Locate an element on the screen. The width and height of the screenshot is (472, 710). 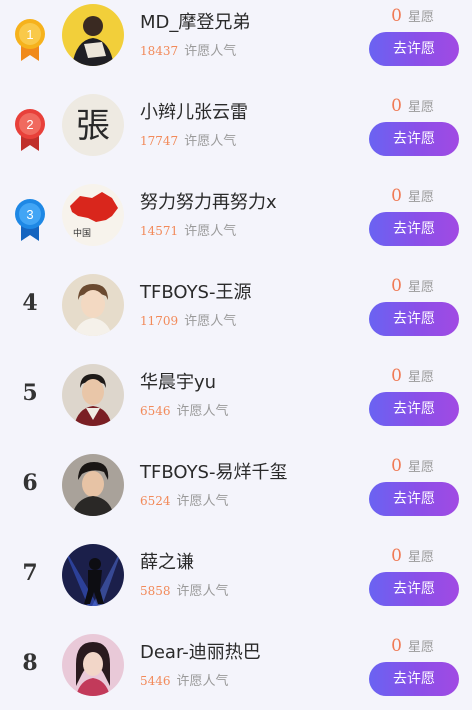
popularity: 5858 许愿人气 is located at coordinates (184, 589).